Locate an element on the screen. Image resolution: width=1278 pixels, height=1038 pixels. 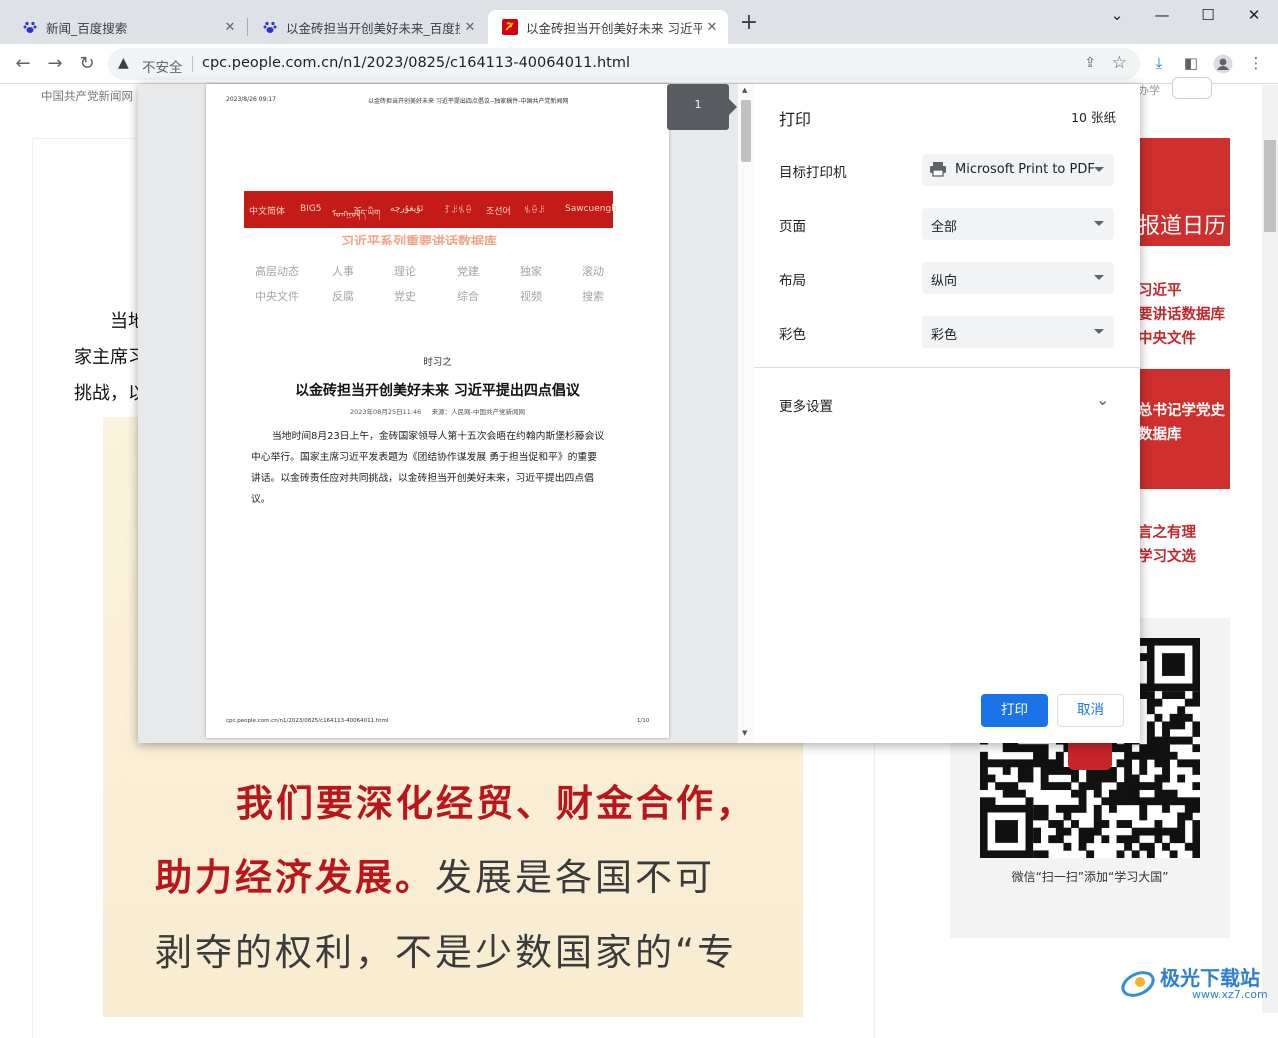
article-meta: 2023年08月25日11:46 来源：人民网-中国共产党新闻网 is located at coordinates (437, 412).